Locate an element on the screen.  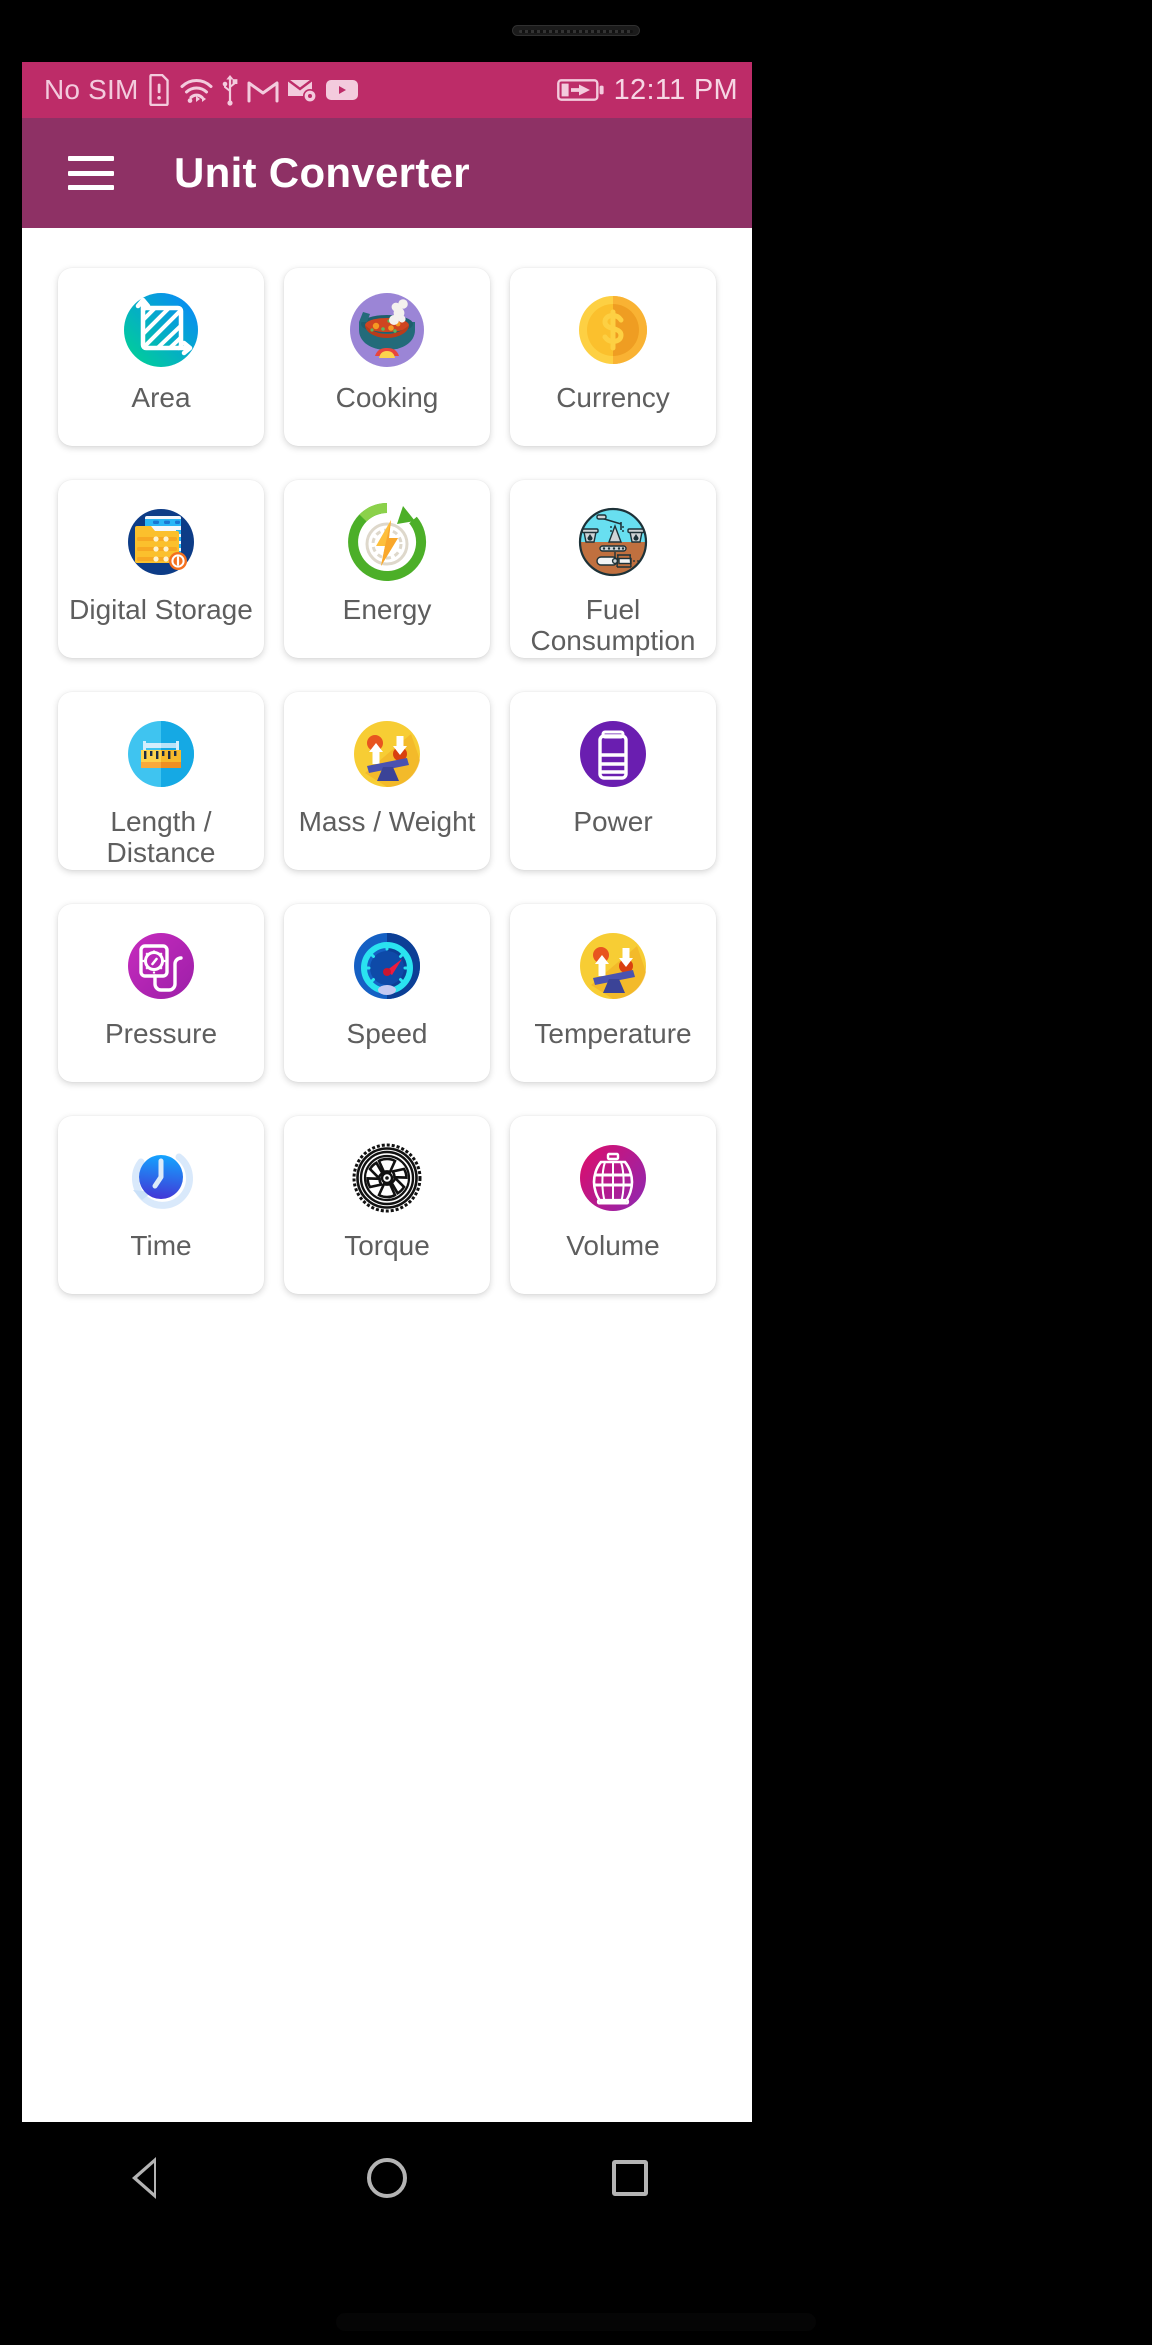
converter-card-label: Pressure is located at coordinates (161, 1033).